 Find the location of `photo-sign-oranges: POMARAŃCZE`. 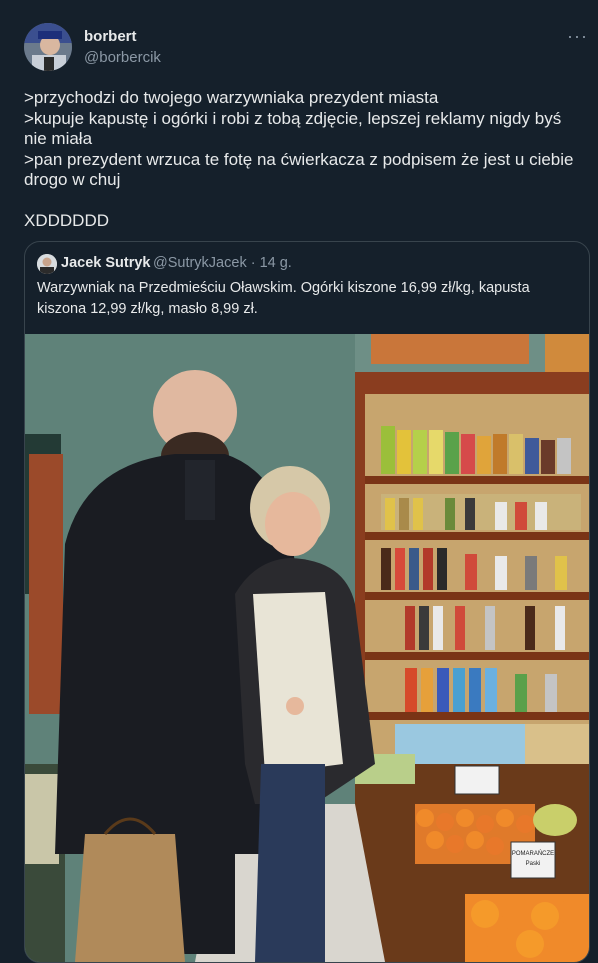

photo-sign-oranges: POMARAŃCZE is located at coordinates (533, 853).